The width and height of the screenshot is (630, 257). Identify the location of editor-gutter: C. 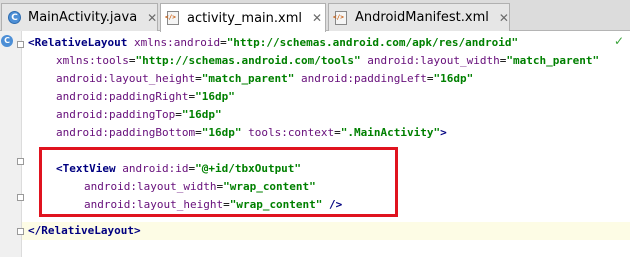
(12, 144).